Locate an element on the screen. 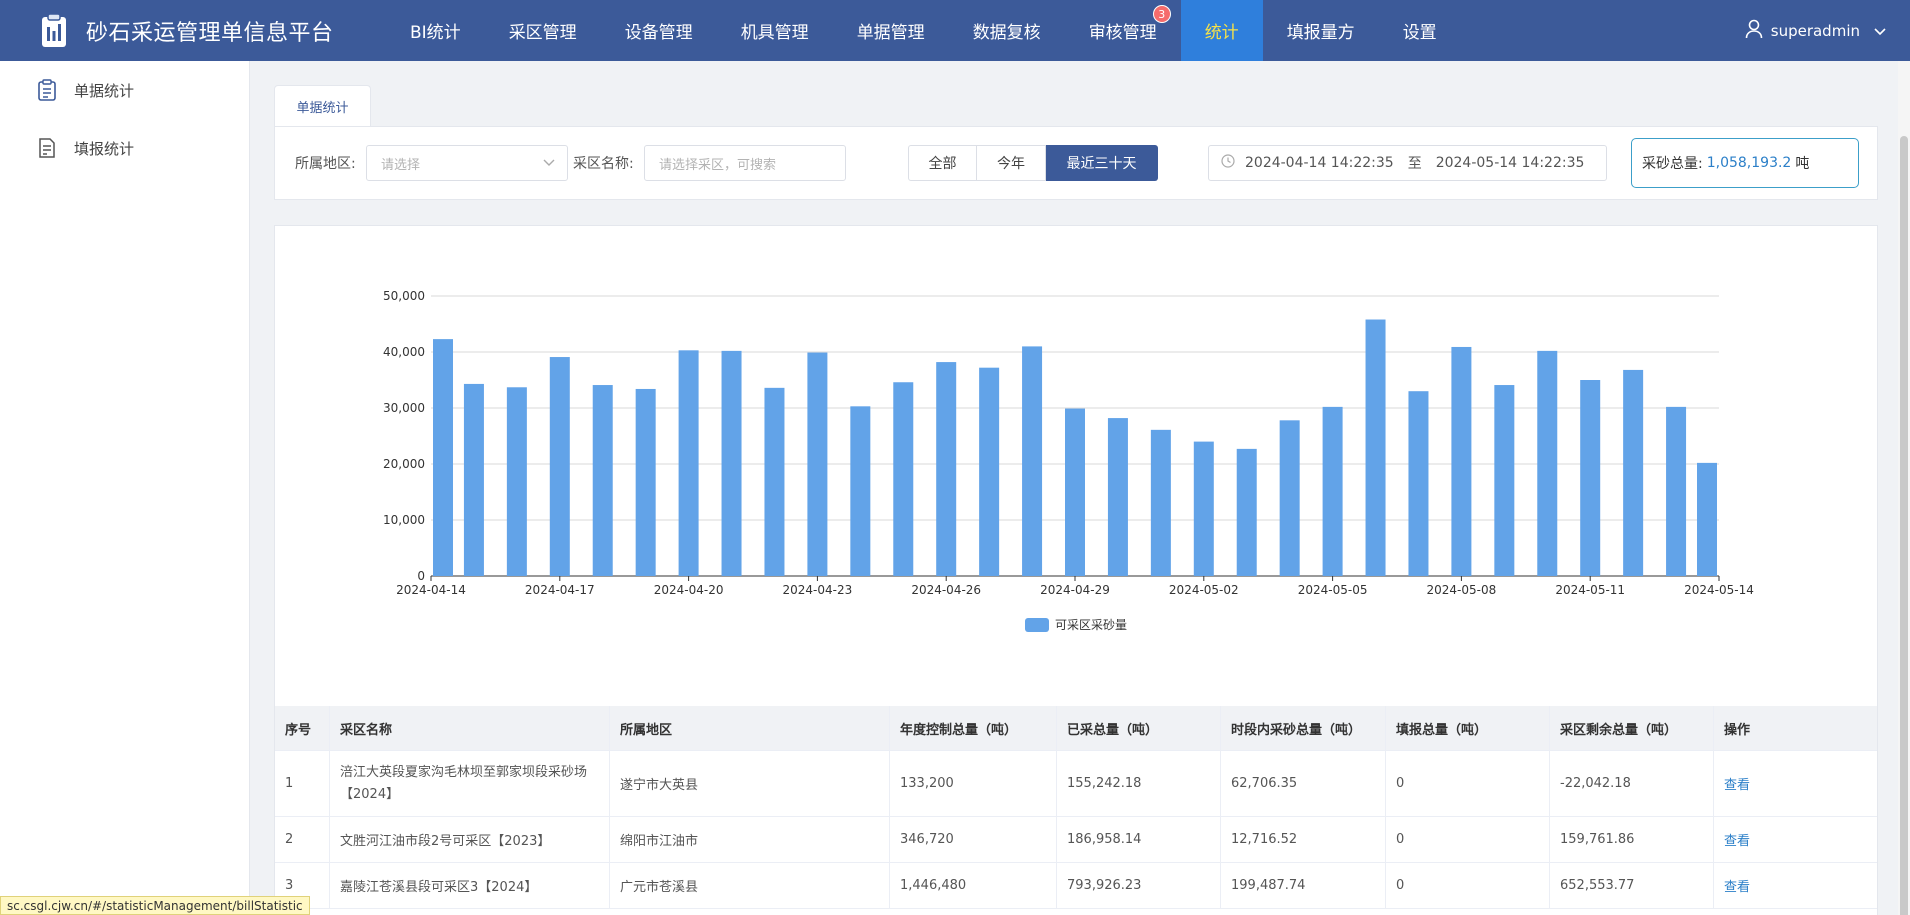 This screenshot has height=915, width=1910. legend-swatch is located at coordinates (1037, 624).